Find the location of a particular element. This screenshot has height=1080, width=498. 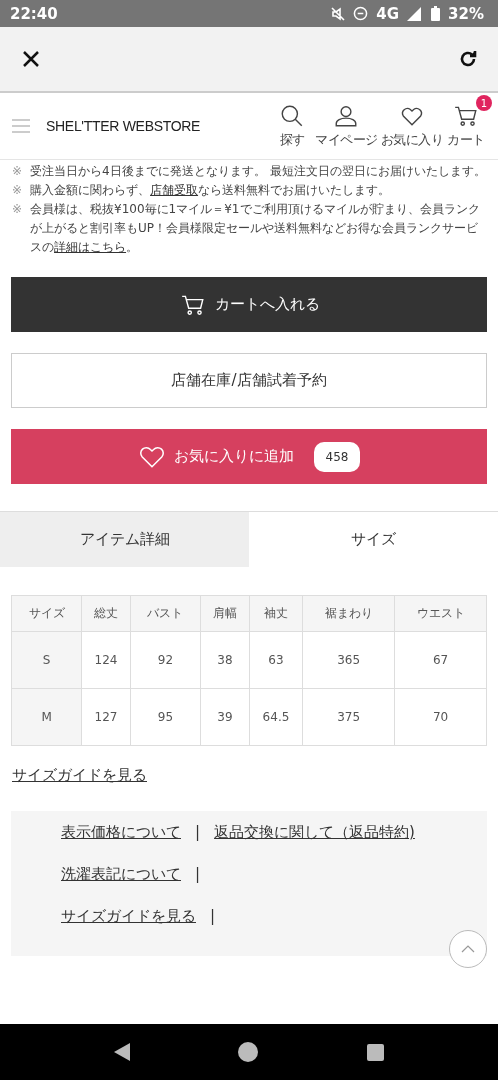

size-guide-link: サイズガイドを見る is located at coordinates (79, 775).